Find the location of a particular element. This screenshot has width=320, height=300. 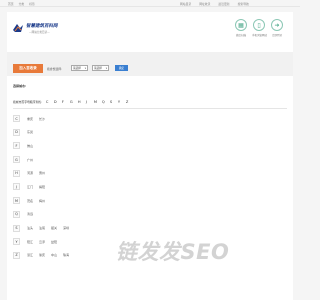

letter-index: 按城市首字母顺序查找: C D F G H J M Q S Y Z is located at coordinates (73, 102).